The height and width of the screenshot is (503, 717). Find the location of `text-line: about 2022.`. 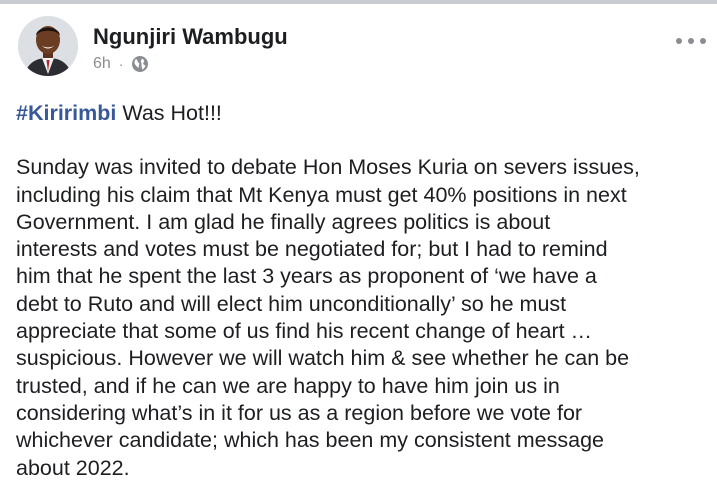

text-line: about 2022. is located at coordinates (73, 467).